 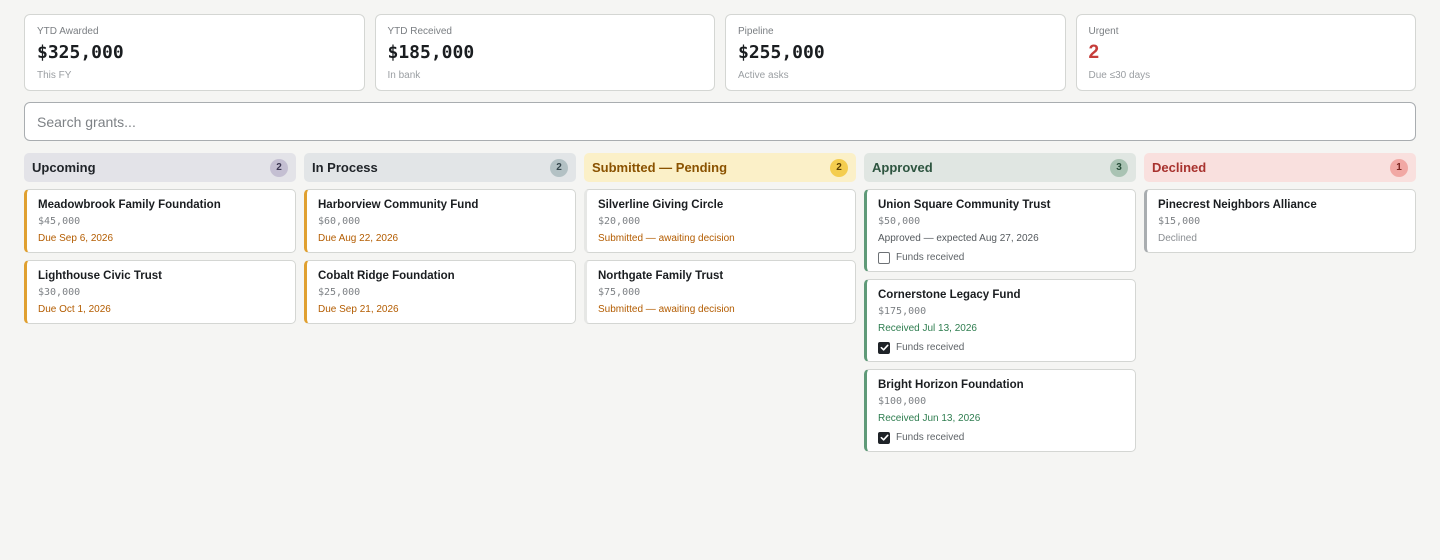 I want to click on column-header: Submitted — Pending 2, so click(x=720, y=167).